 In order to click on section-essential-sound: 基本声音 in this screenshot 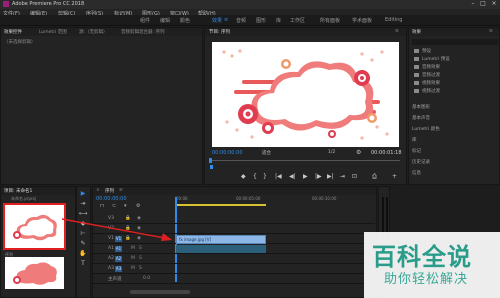, I will do `click(421, 118)`.